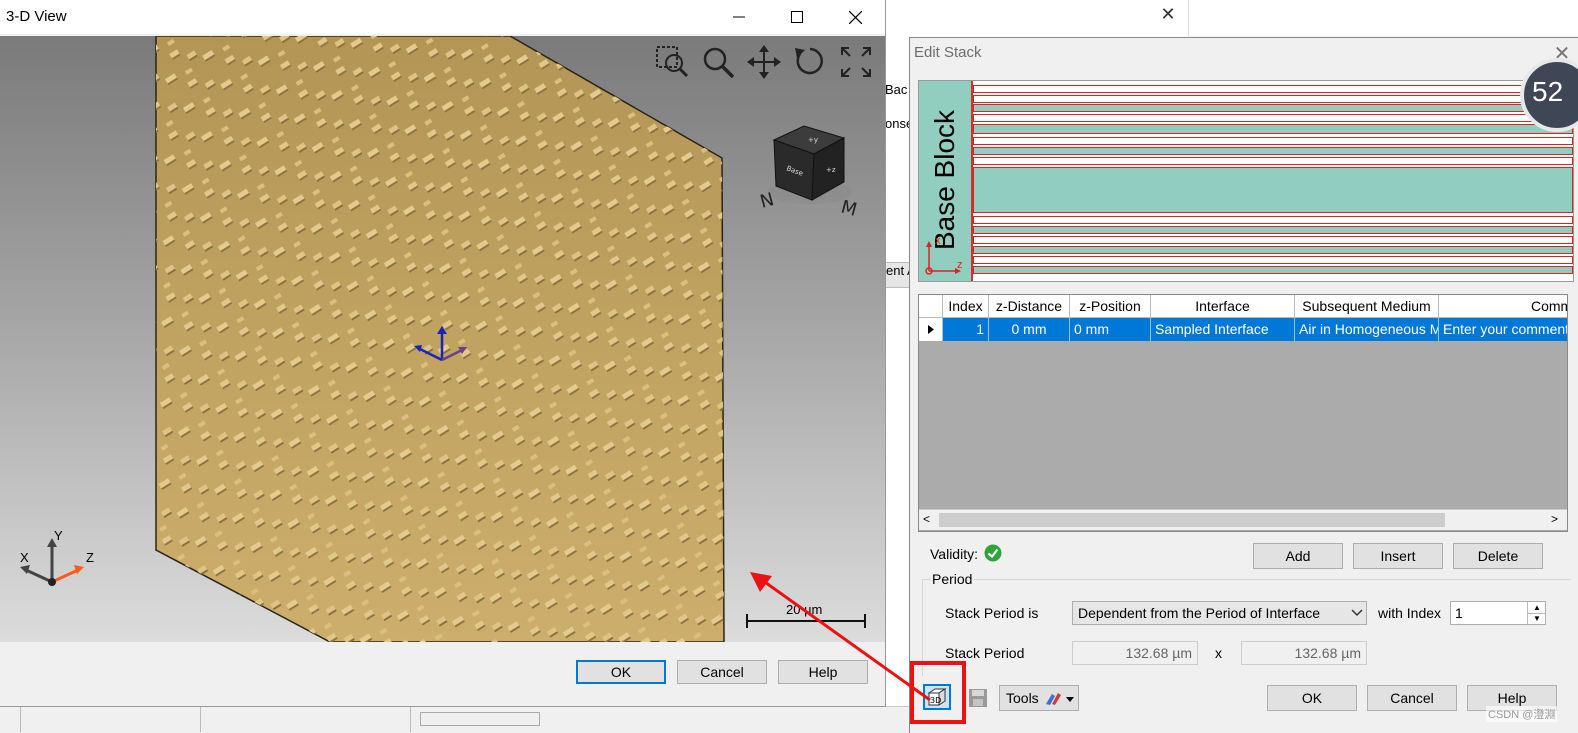 The image size is (1578, 733). I want to click on minimize-button, so click(739, 17).